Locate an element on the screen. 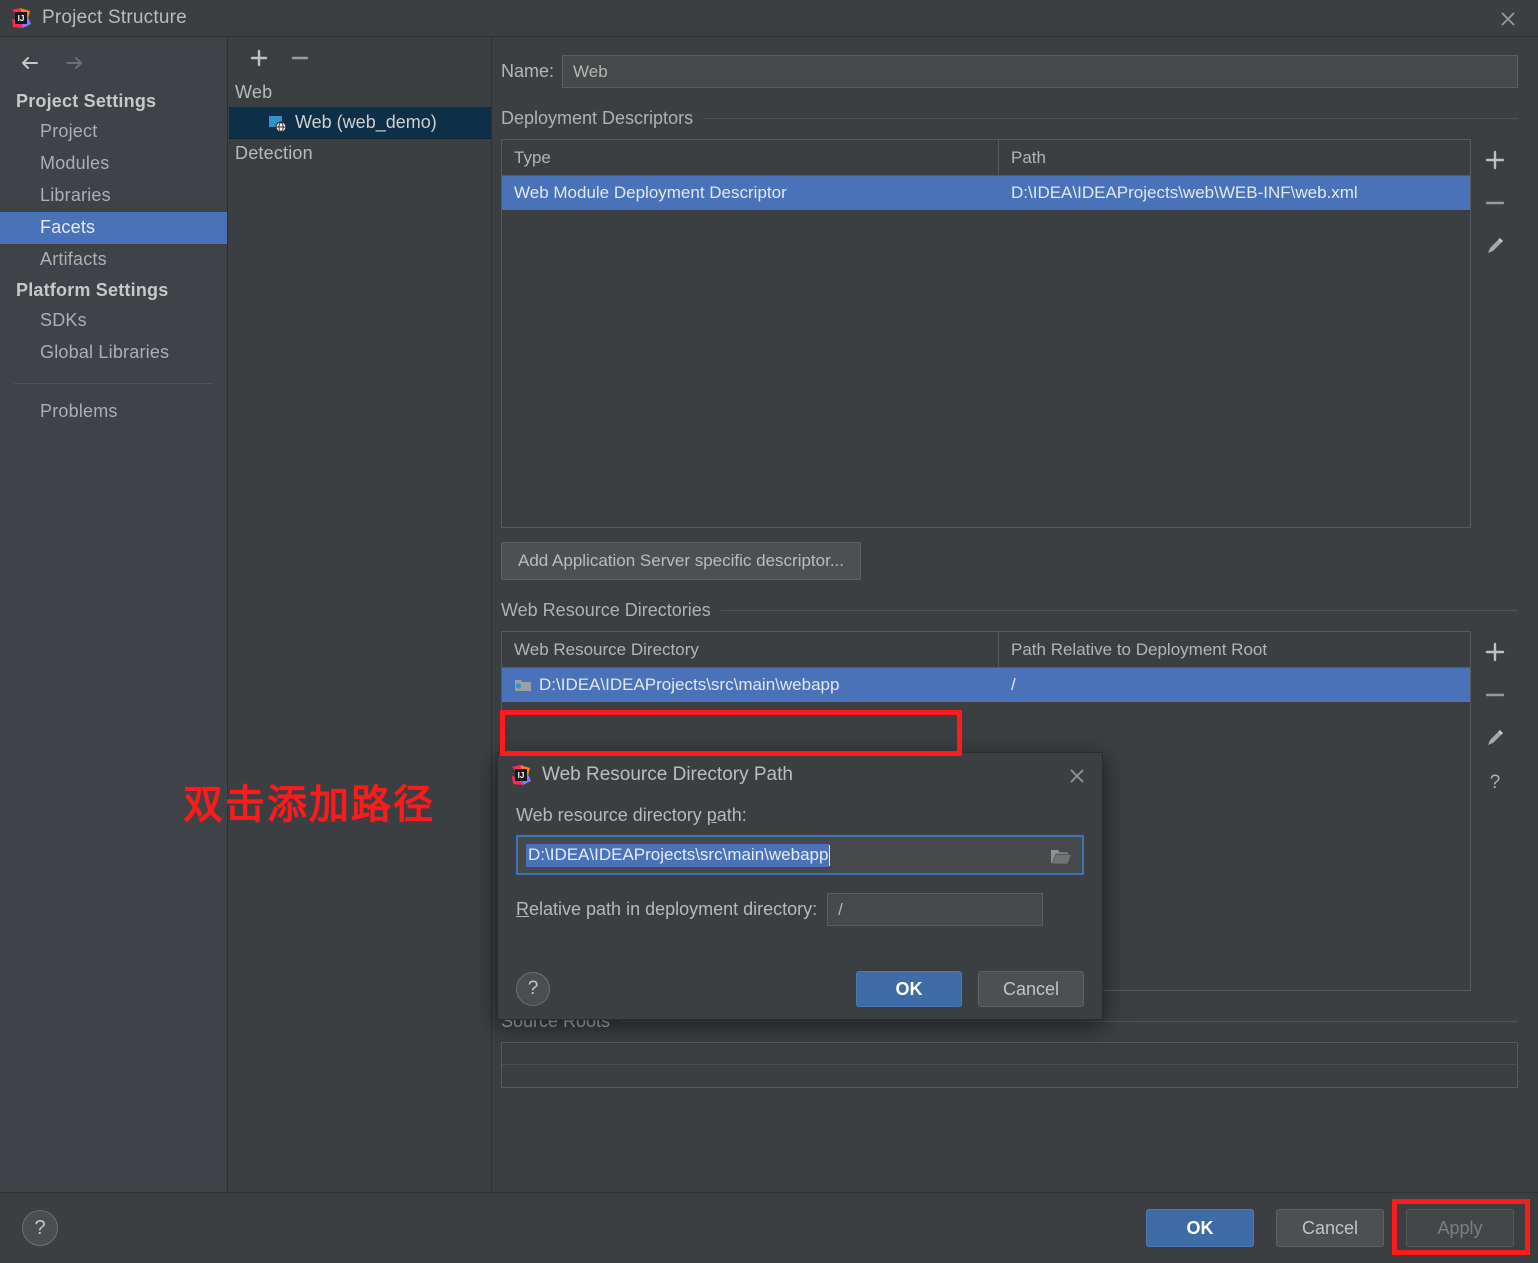 The image size is (1538, 1263). text-caret is located at coordinates (830, 855).